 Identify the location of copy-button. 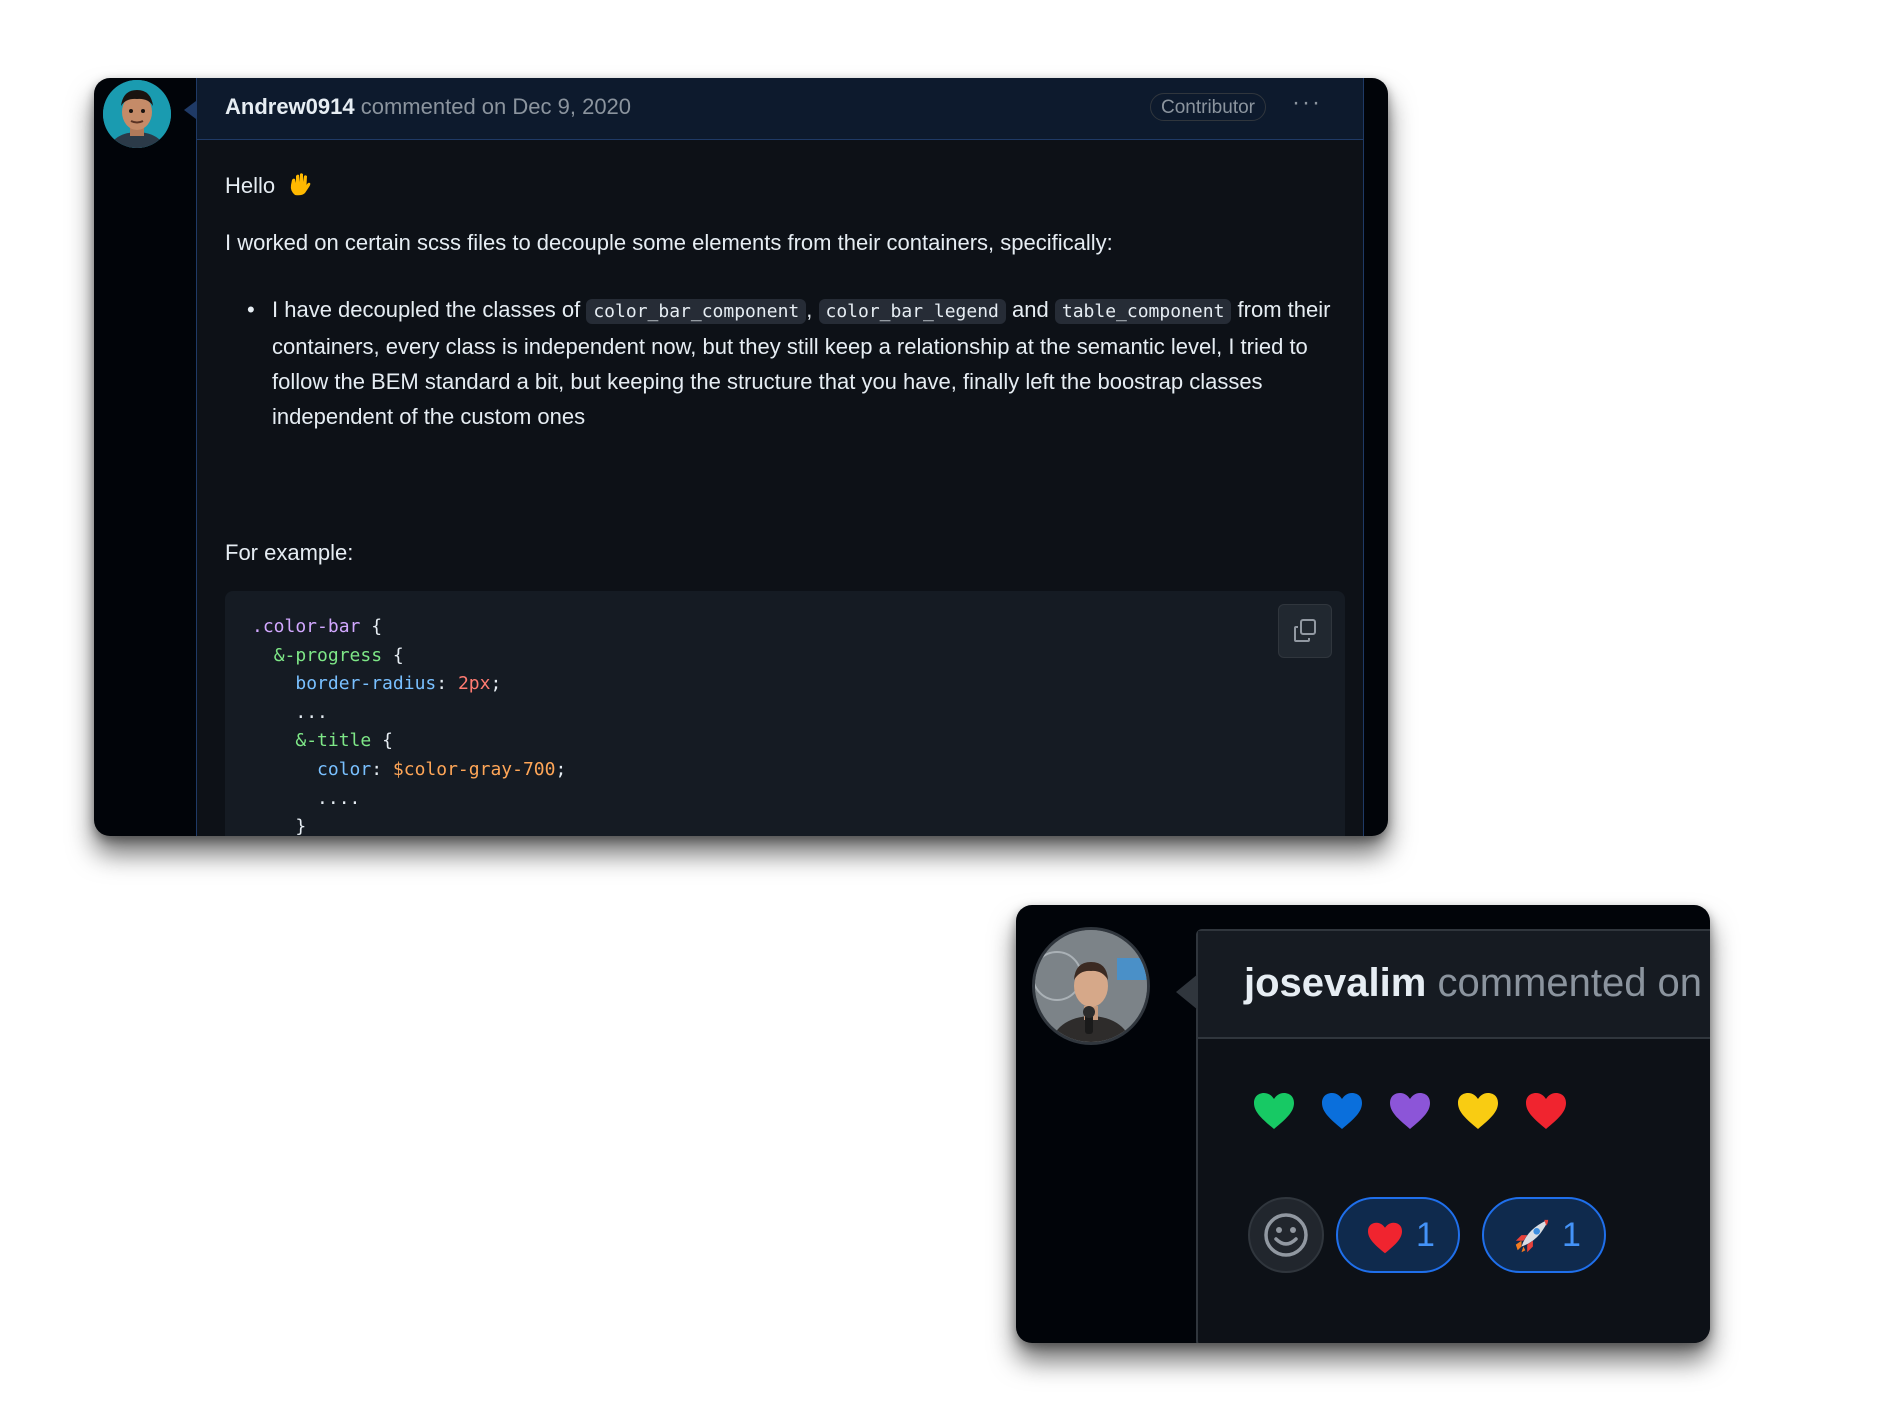
(1305, 631).